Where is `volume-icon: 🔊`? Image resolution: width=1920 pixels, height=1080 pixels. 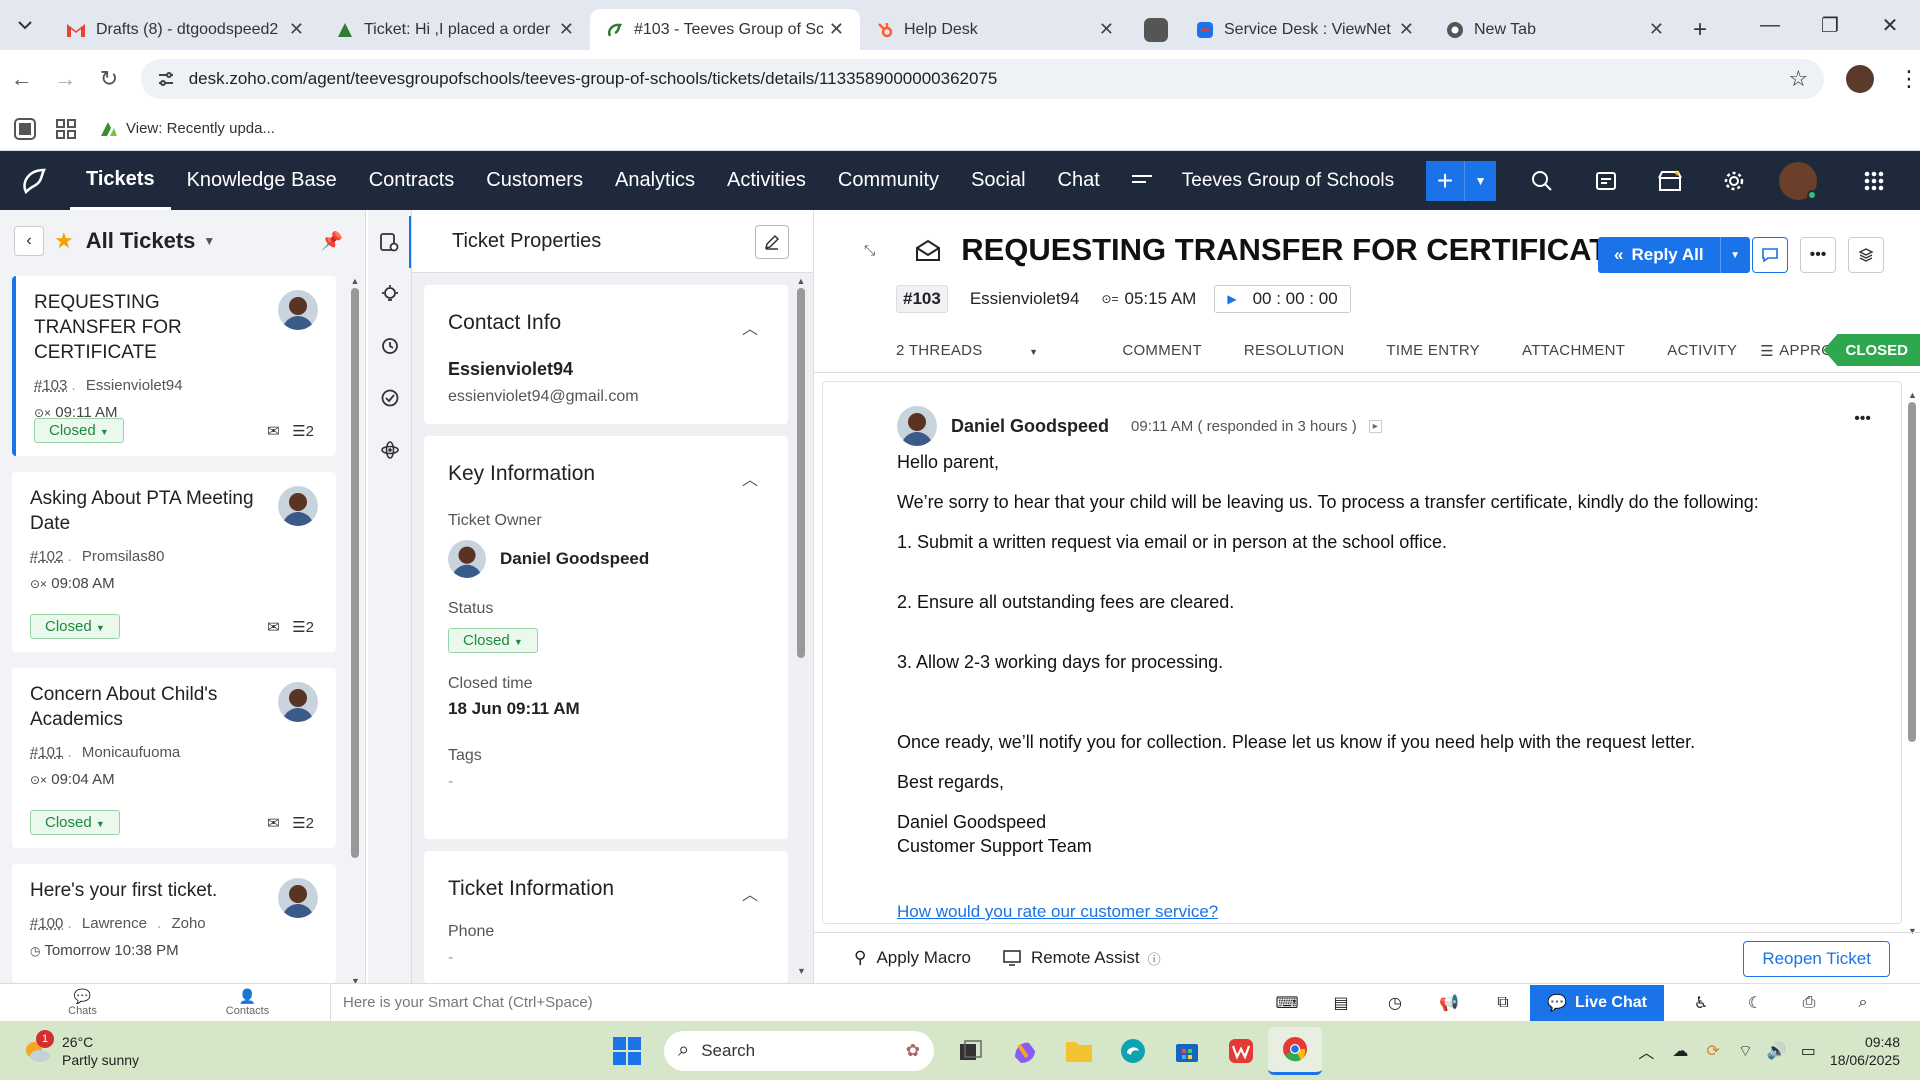 volume-icon: 🔊 is located at coordinates (1777, 1051).